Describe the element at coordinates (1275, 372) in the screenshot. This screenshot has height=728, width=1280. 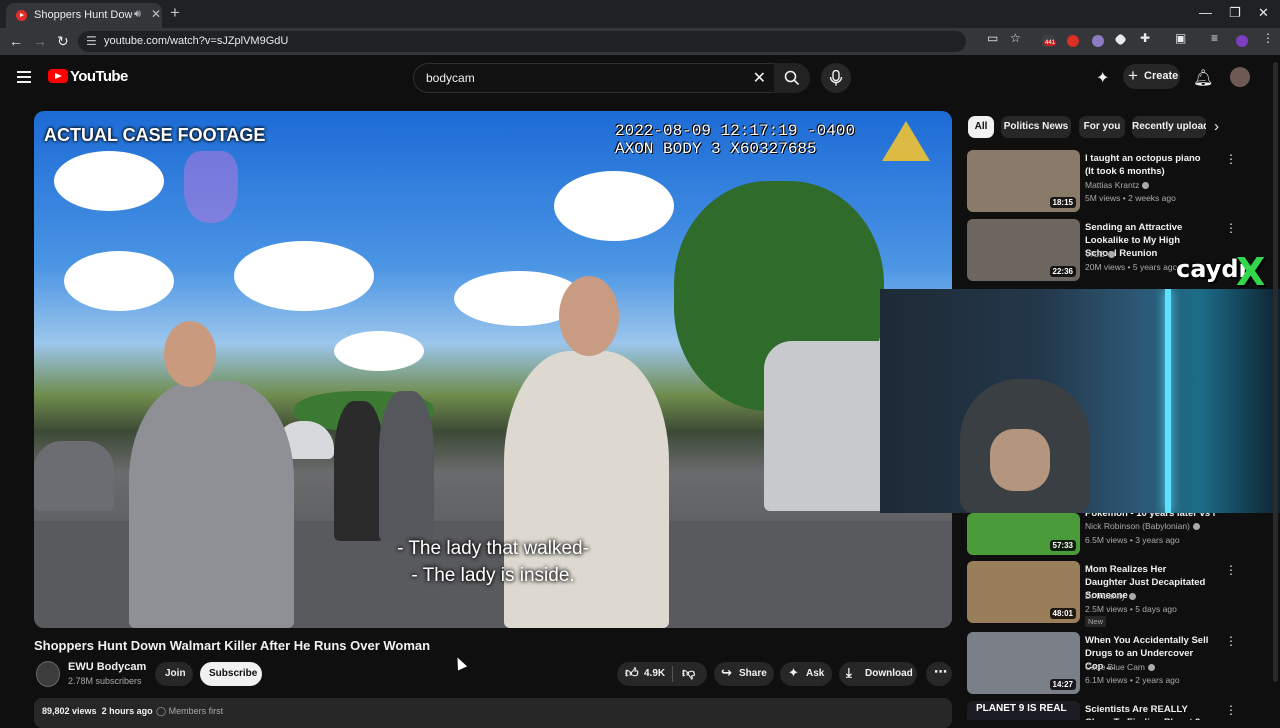
I see `page-scrollbar` at that location.